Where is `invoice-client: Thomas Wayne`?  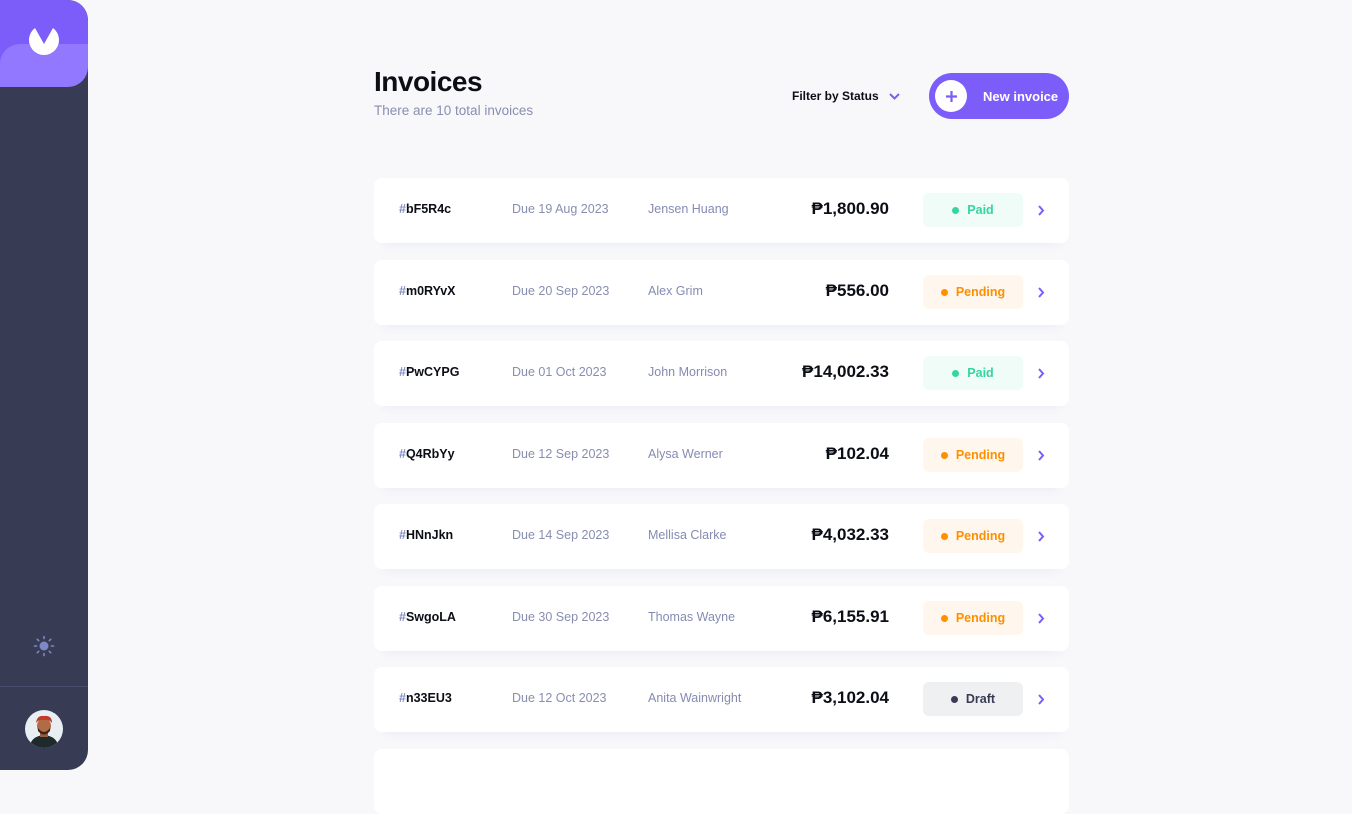
invoice-client: Thomas Wayne is located at coordinates (692, 617).